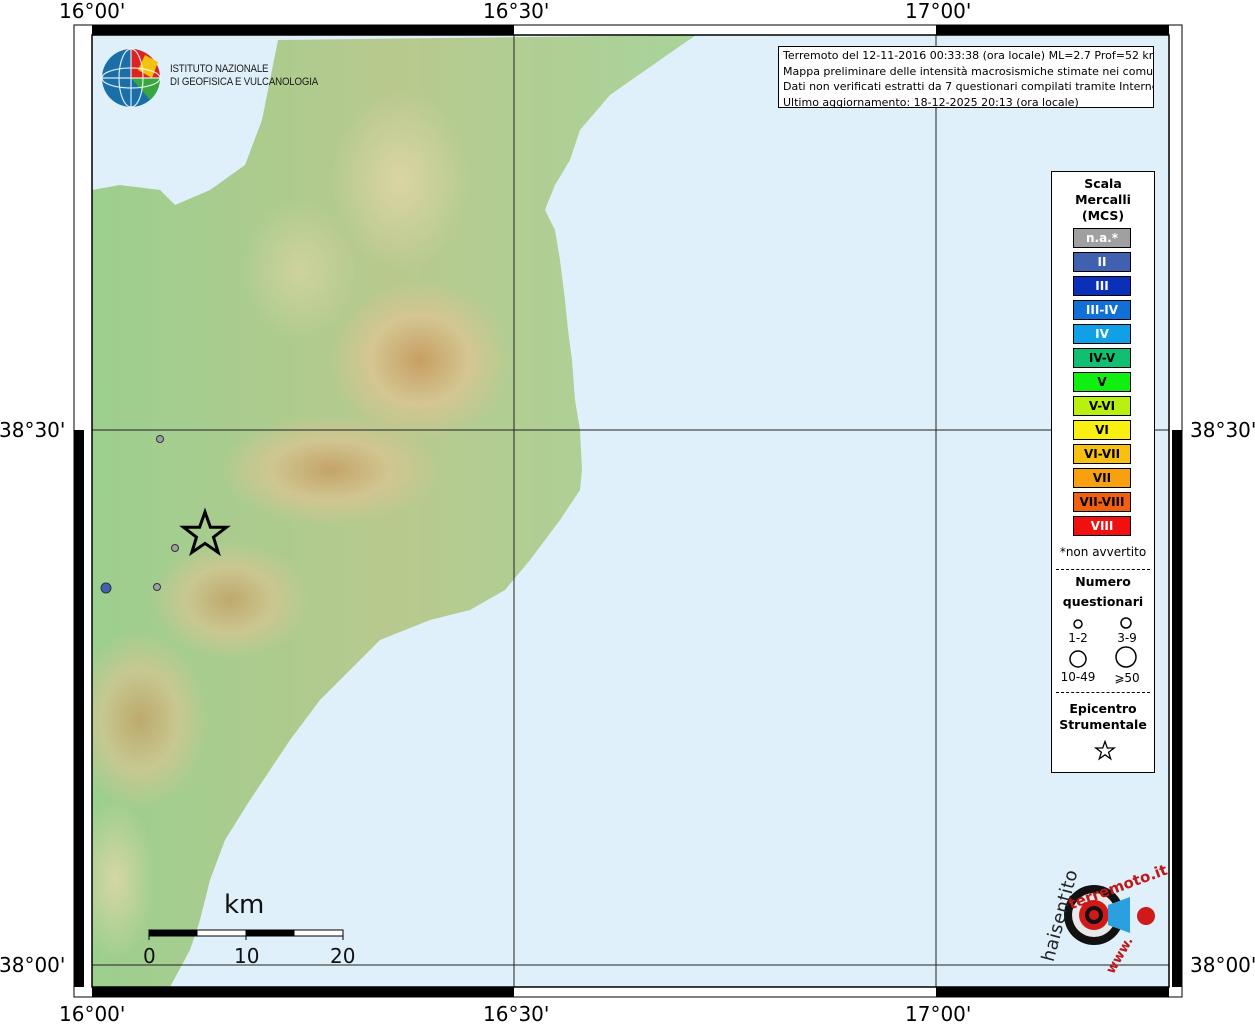 The height and width of the screenshot is (1026, 1255). Describe the element at coordinates (1102, 238) in the screenshot. I see `intensity-swatch: n.a.*` at that location.